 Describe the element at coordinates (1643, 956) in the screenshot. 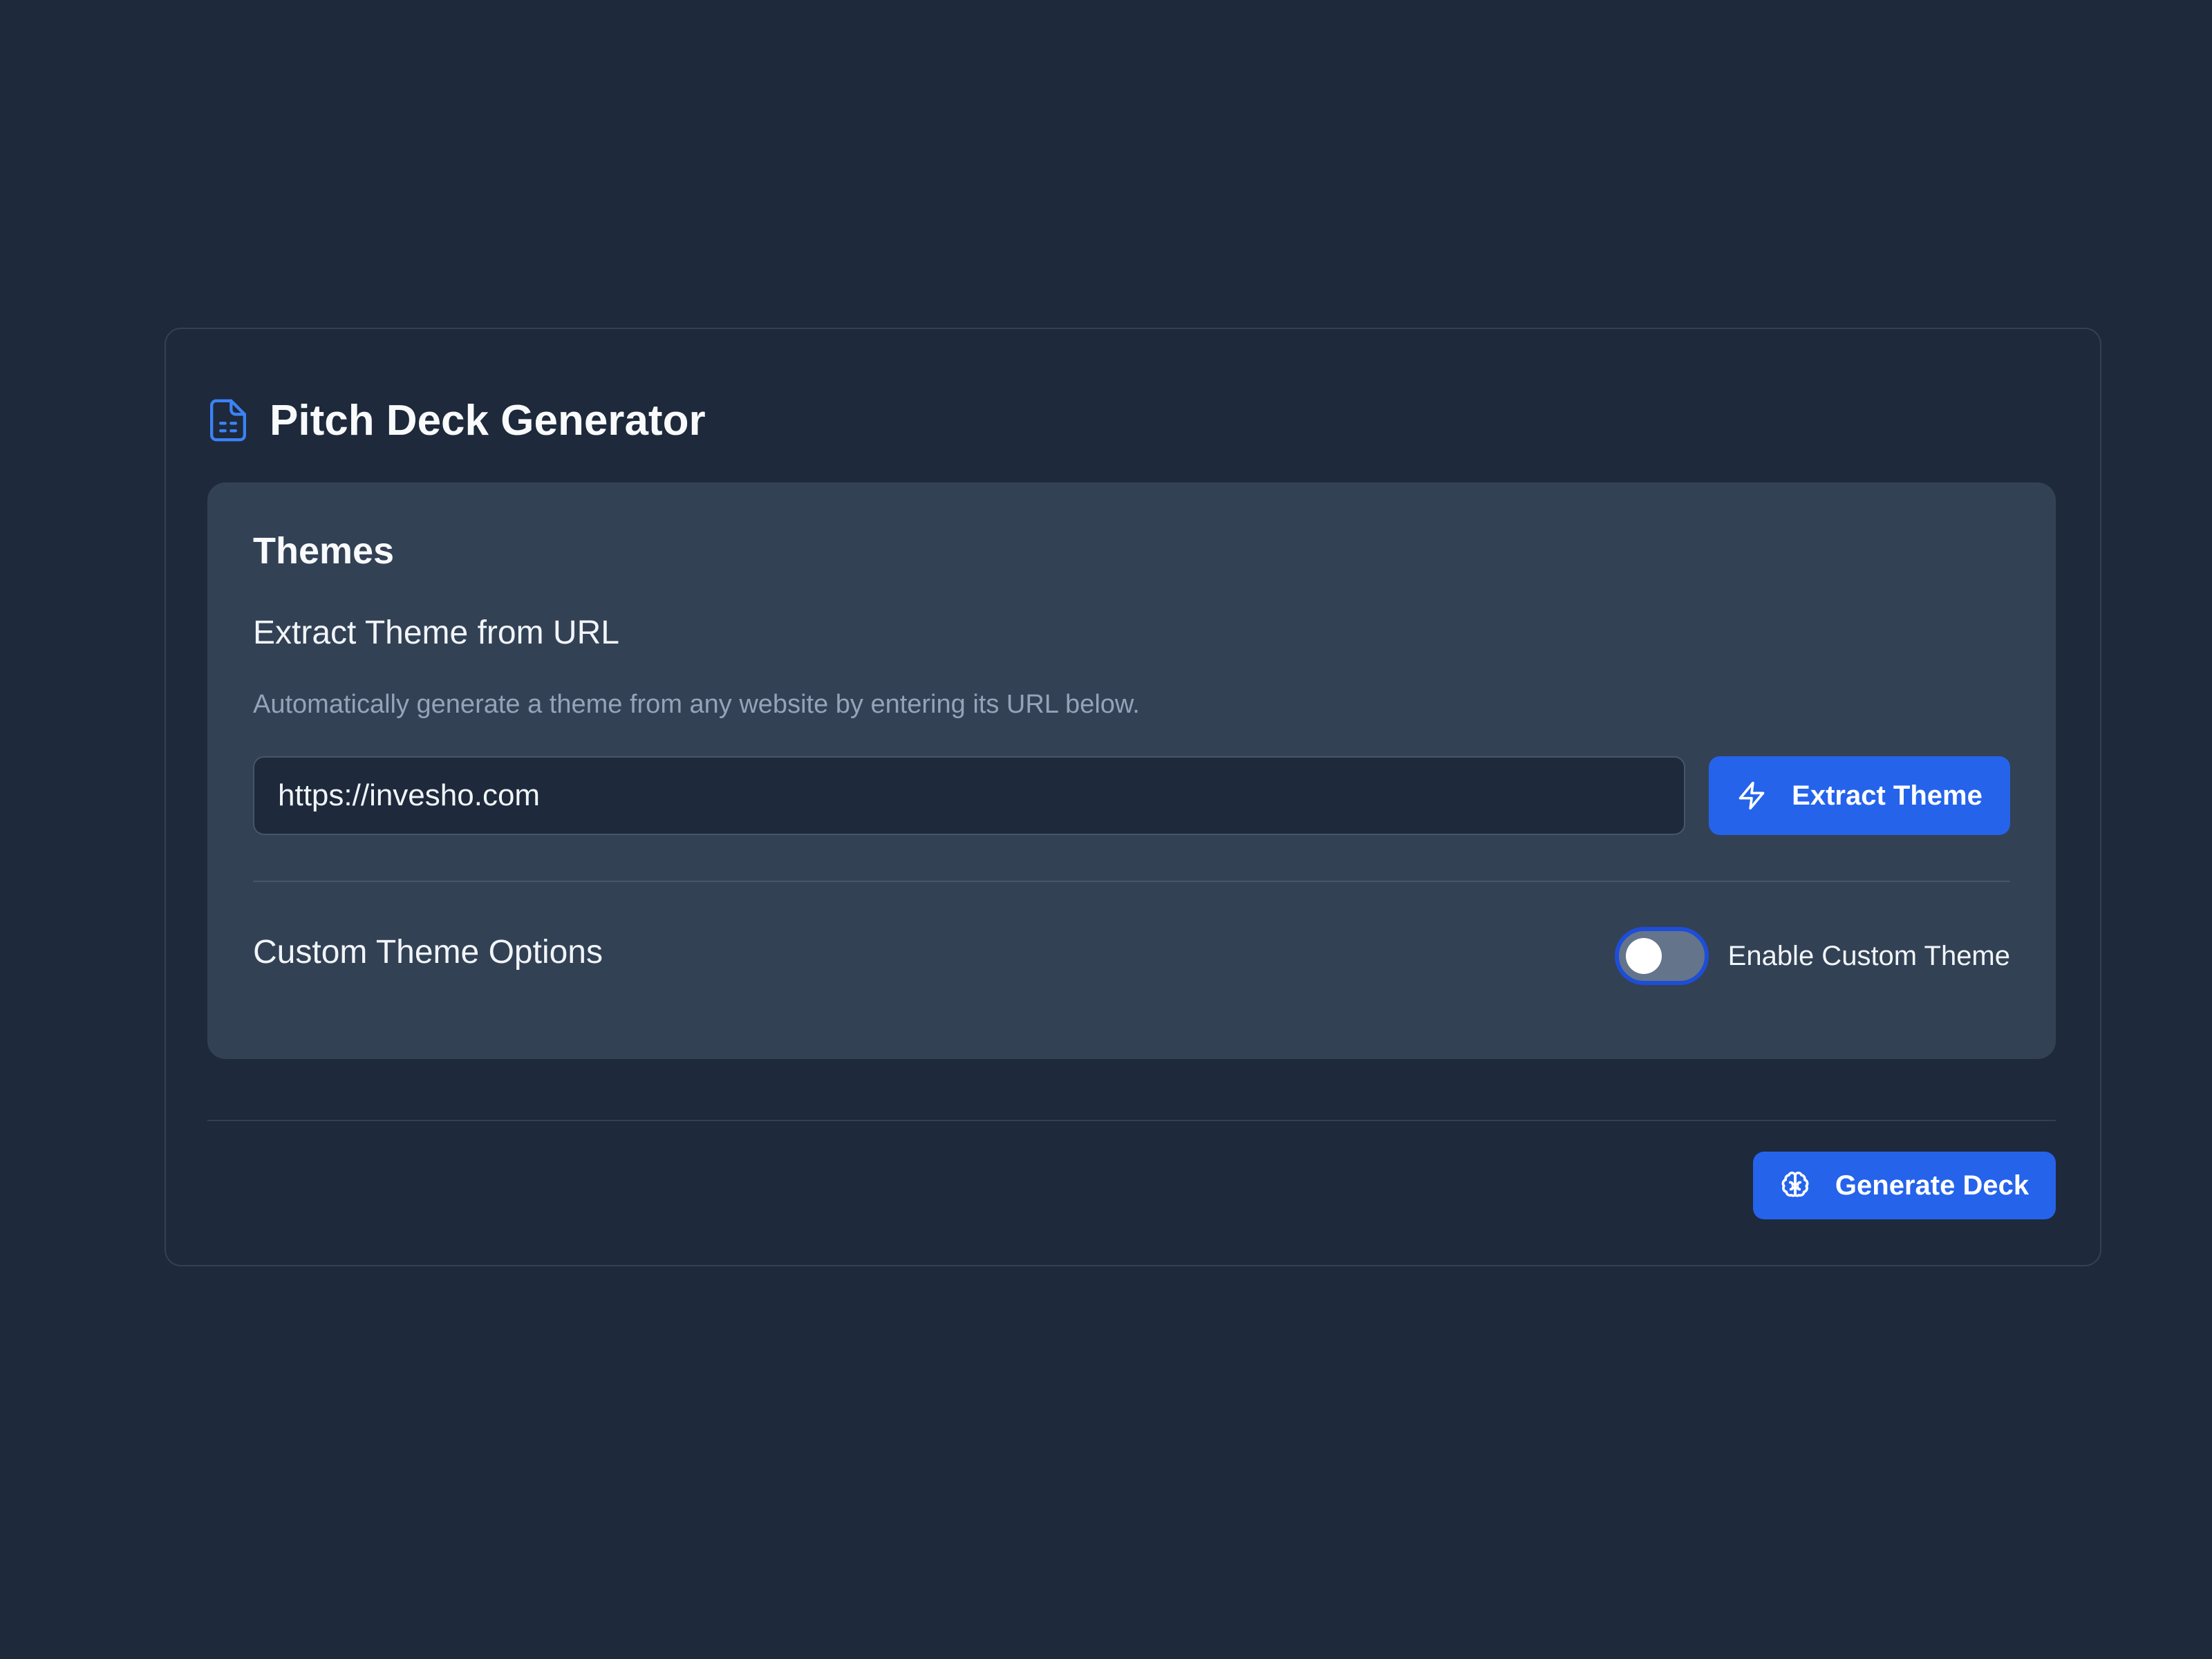

I see `toggle-knob` at that location.